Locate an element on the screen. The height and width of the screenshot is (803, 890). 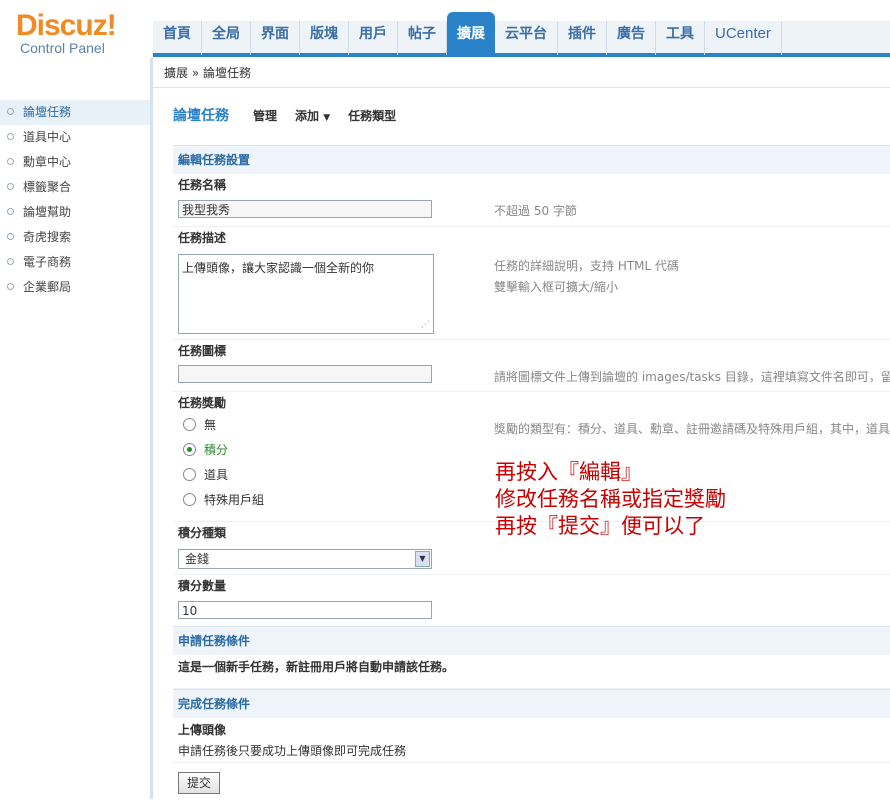
nav-extensions: 擴展 is located at coordinates (471, 33).